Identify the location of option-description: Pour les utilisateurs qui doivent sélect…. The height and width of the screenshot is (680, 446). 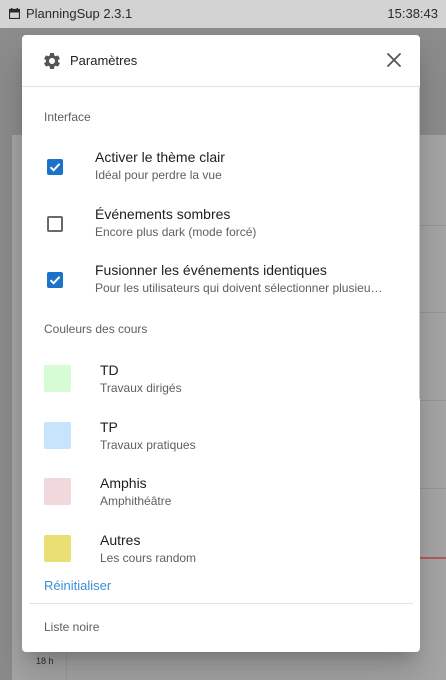
(239, 288).